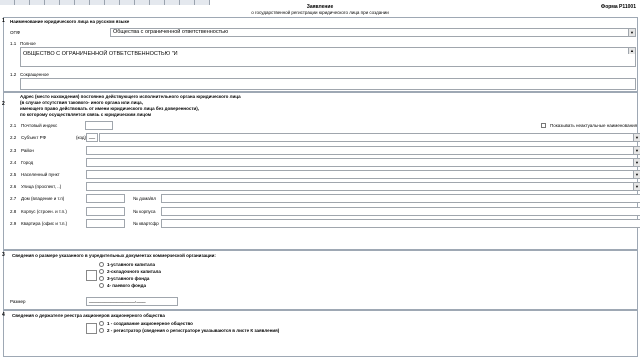 The image size is (640, 360). What do you see at coordinates (126, 285) in the screenshot?
I see `capital-option-label: 4- паевого фонда` at bounding box center [126, 285].